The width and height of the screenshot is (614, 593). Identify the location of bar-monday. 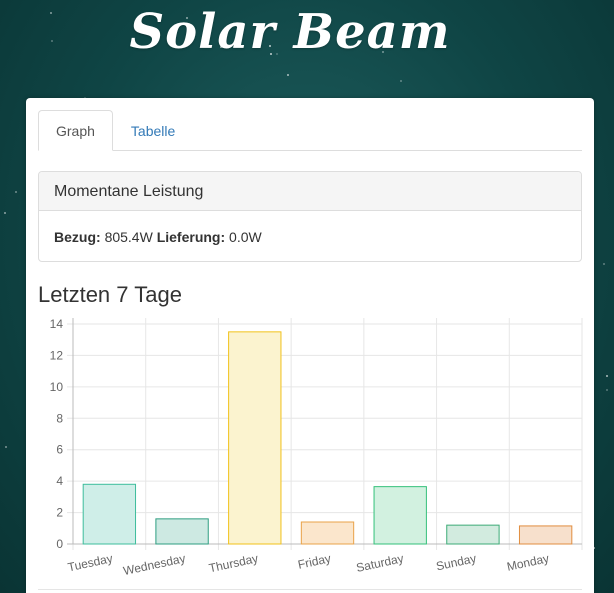
(545, 535).